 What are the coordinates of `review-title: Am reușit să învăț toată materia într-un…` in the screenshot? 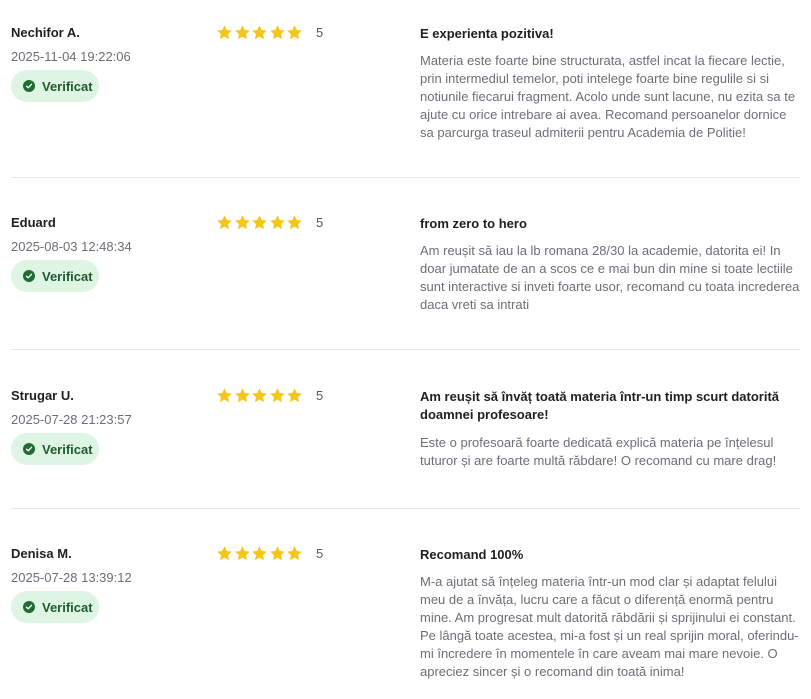 It's located at (600, 405).